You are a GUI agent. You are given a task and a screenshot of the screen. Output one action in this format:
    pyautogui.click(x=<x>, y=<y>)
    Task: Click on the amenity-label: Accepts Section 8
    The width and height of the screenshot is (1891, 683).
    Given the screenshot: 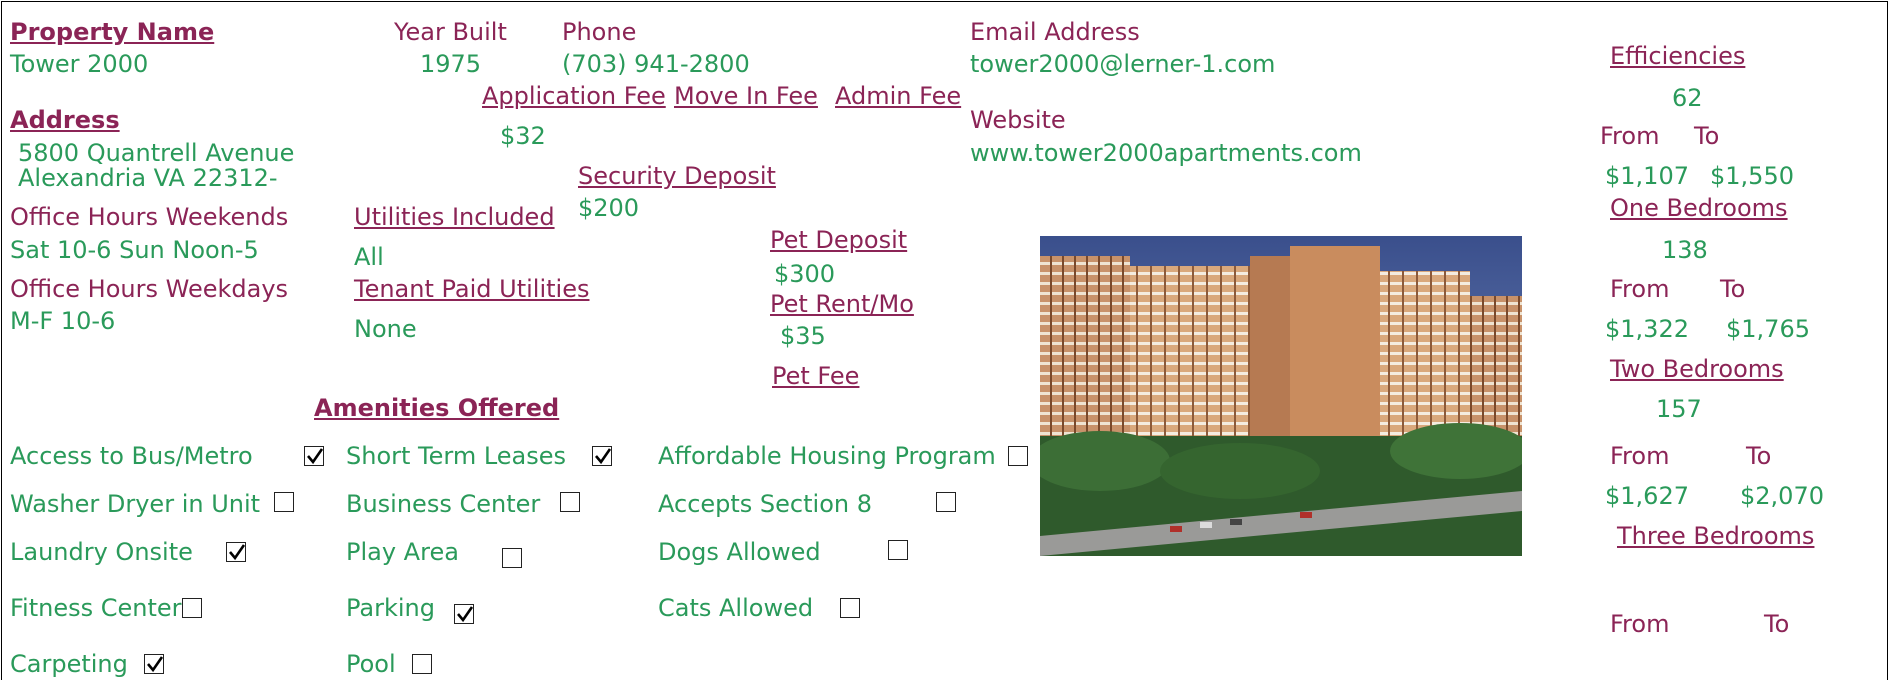 What is the action you would take?
    pyautogui.click(x=765, y=504)
    